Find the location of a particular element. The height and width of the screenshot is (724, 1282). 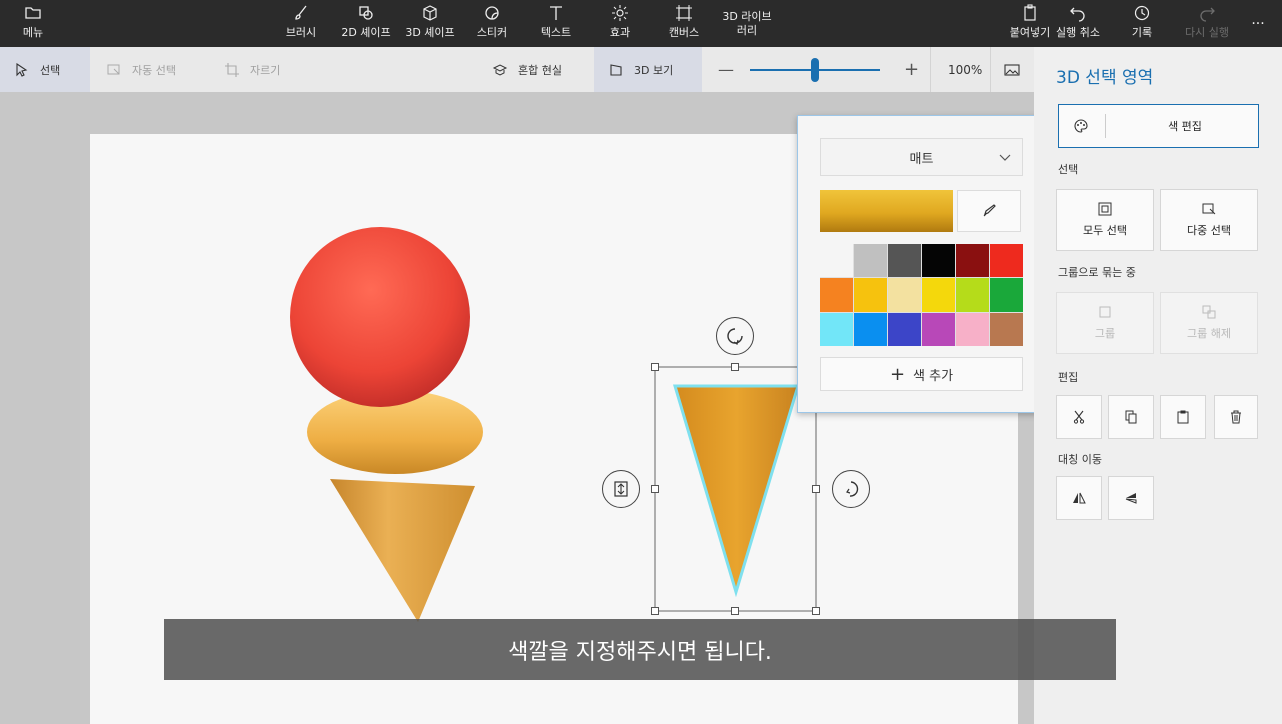

depth-handle is located at coordinates (621, 489).